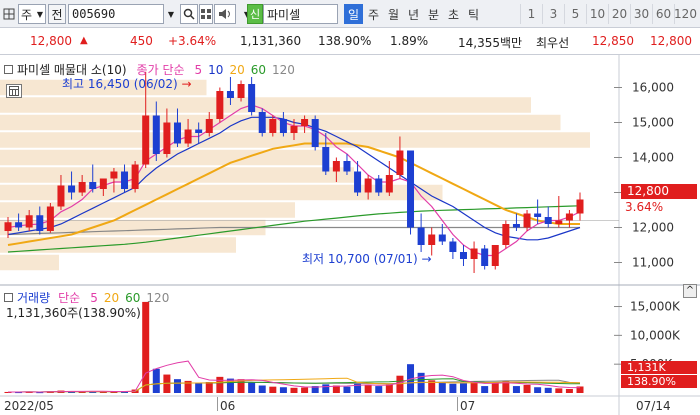  I want to click on grid-menu-icon, so click(9, 14).